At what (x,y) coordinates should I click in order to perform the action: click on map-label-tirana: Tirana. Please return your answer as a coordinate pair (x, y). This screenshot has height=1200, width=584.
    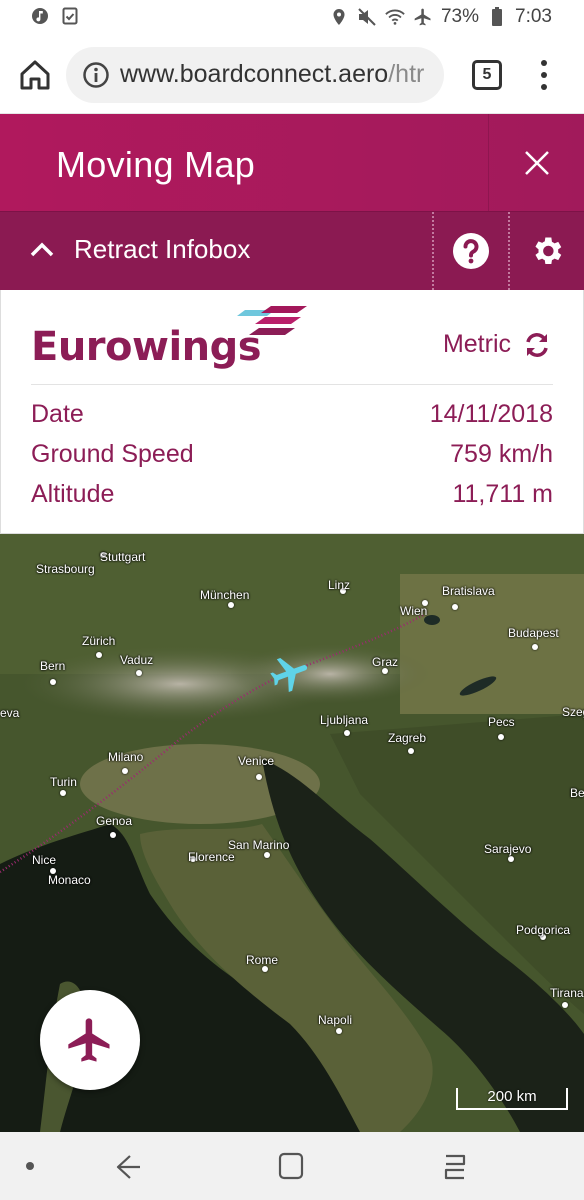
    Looking at the image, I should click on (567, 993).